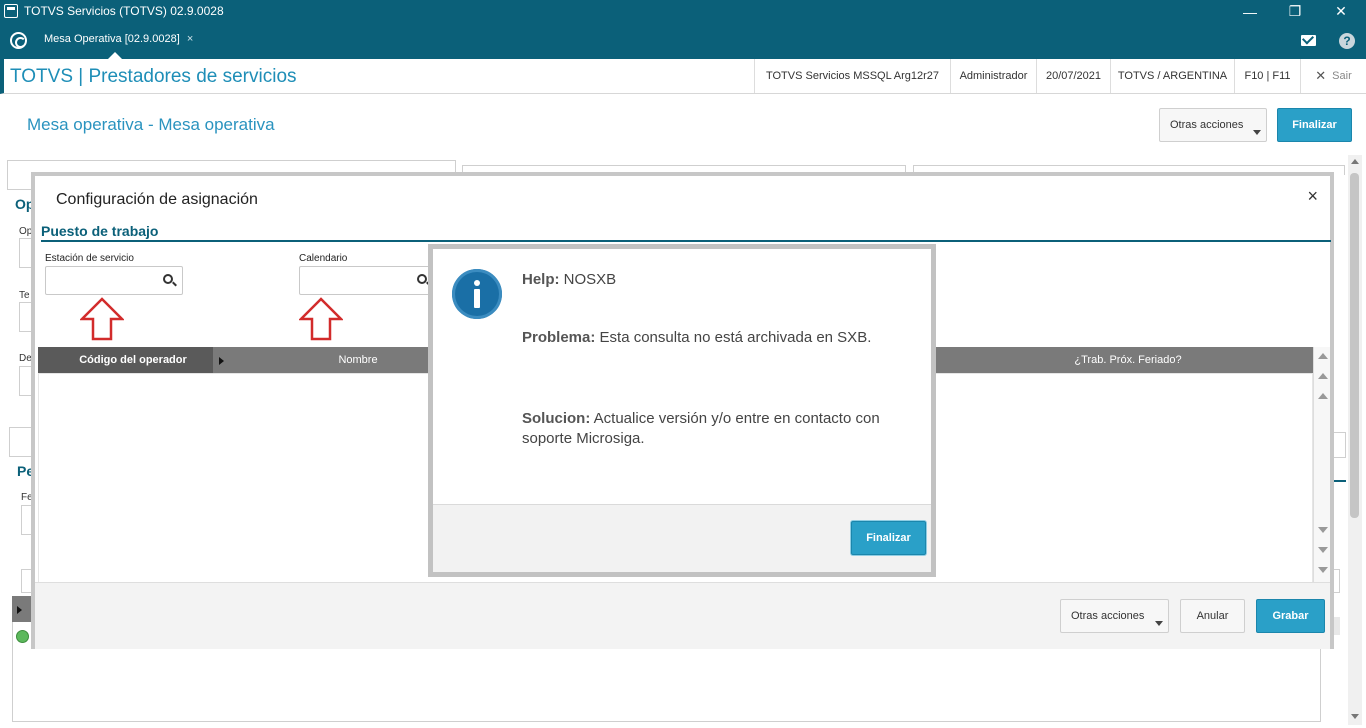 This screenshot has width=1366, height=728. I want to click on minimize-button: —, so click(1250, 11).